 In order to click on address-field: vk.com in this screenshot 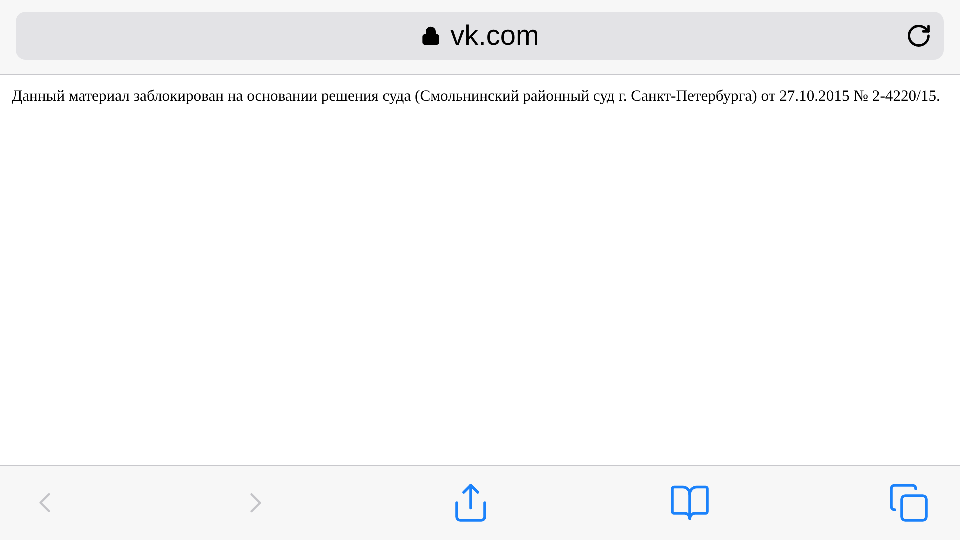, I will do `click(480, 36)`.